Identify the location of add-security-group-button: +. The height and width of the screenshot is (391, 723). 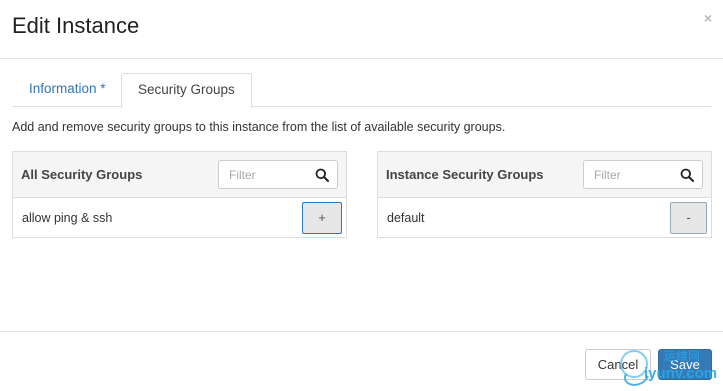
(322, 218).